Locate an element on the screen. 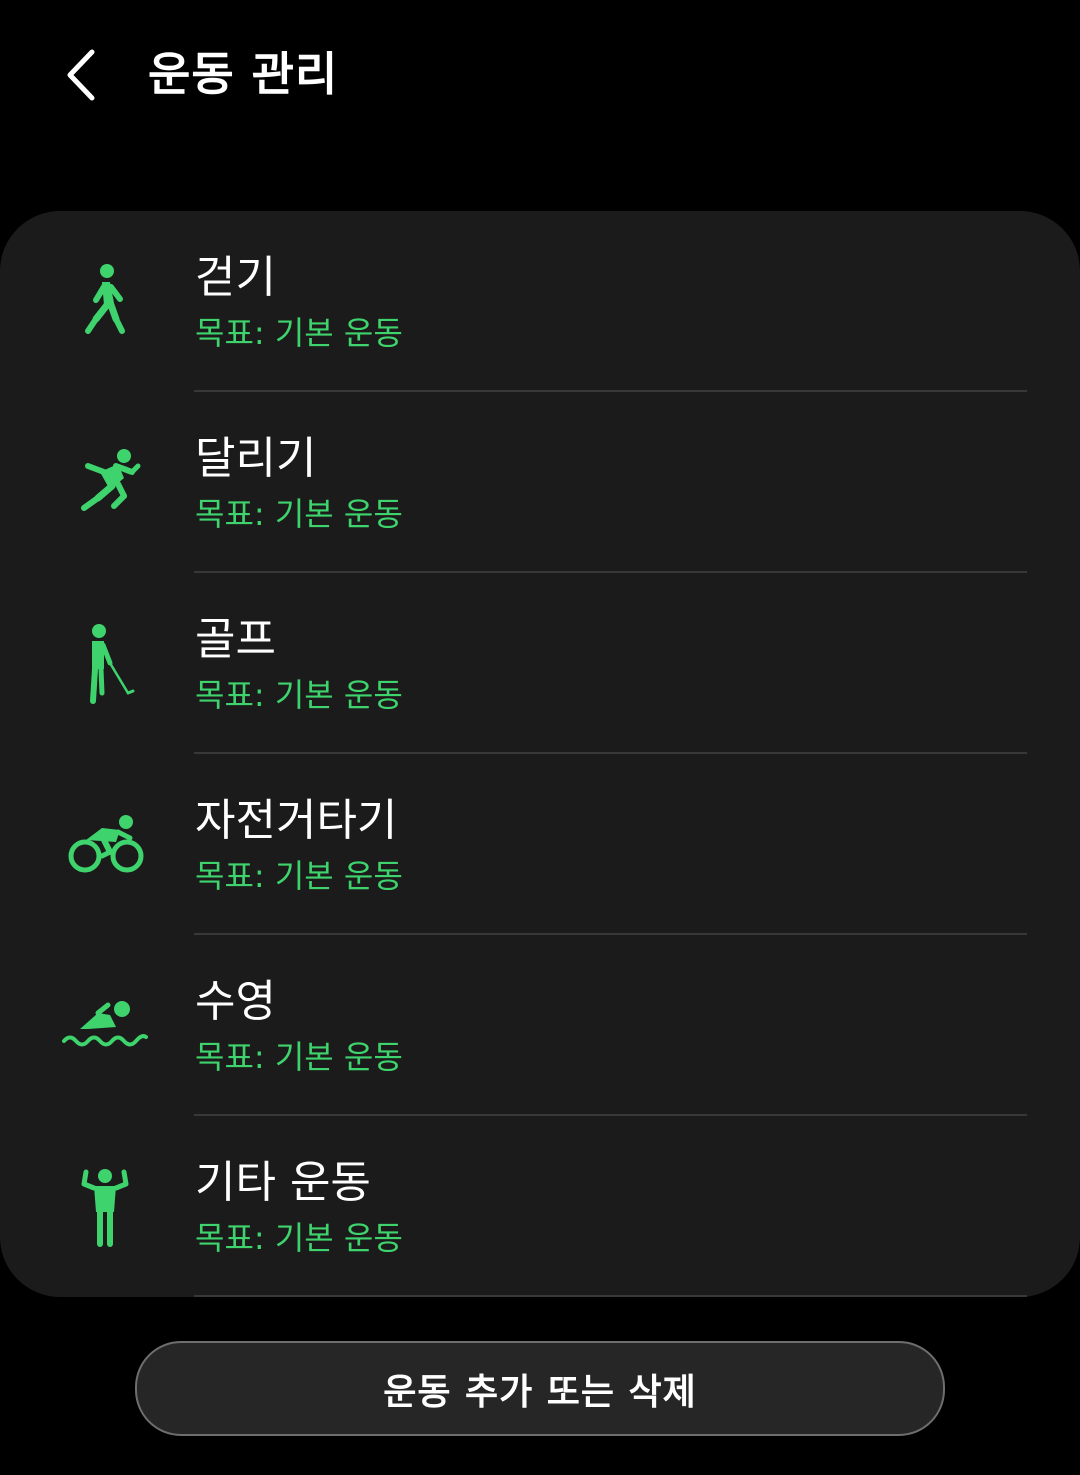 The width and height of the screenshot is (1080, 1475). chevron-left-icon is located at coordinates (81, 75).